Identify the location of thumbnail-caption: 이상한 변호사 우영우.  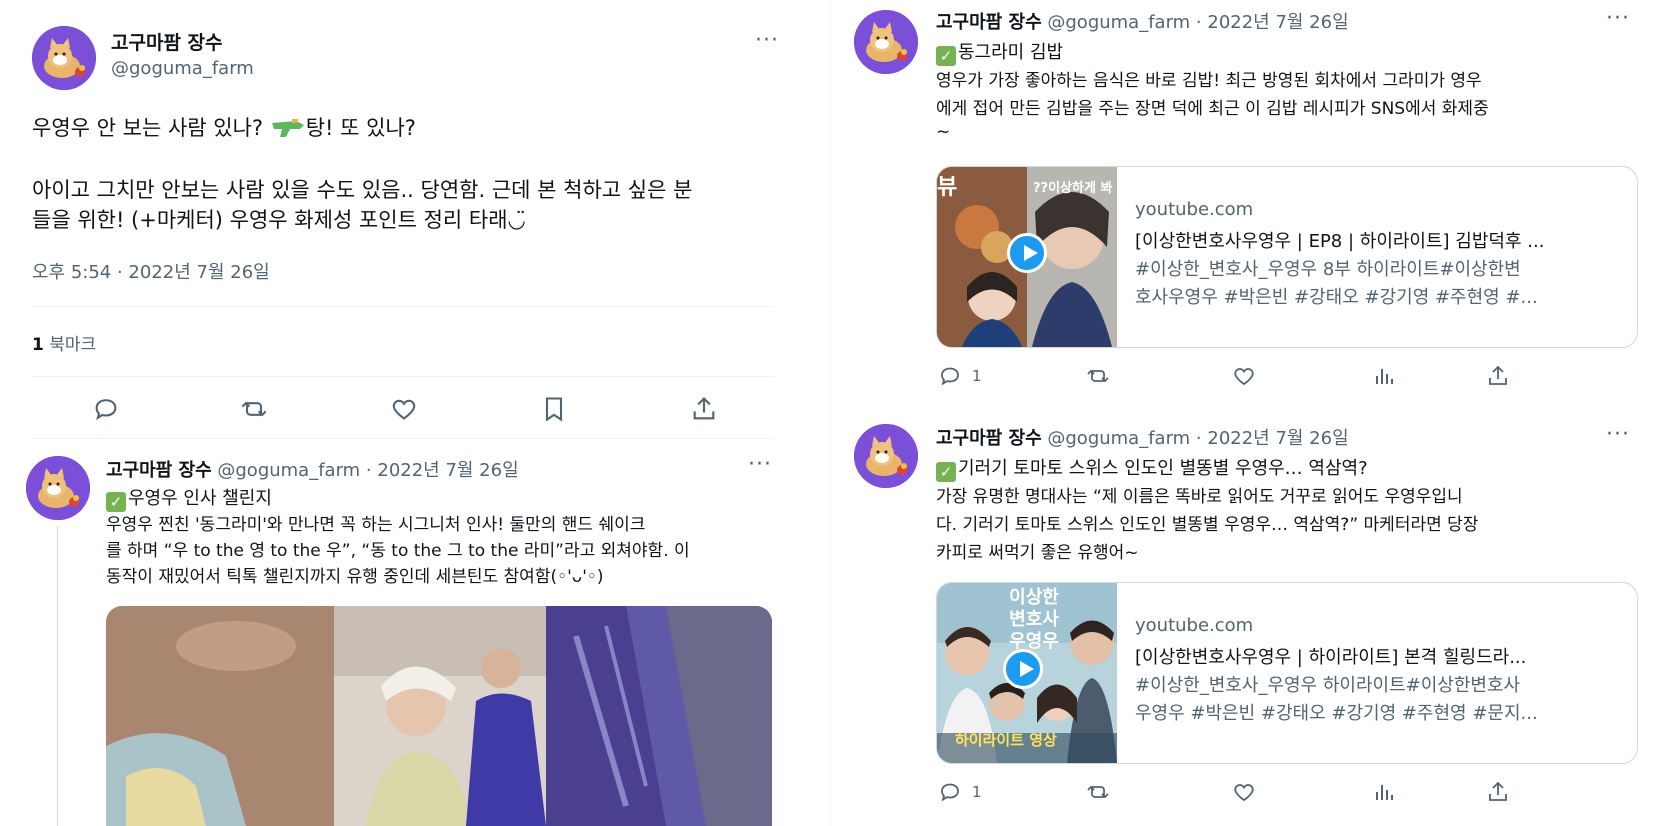
(1034, 619).